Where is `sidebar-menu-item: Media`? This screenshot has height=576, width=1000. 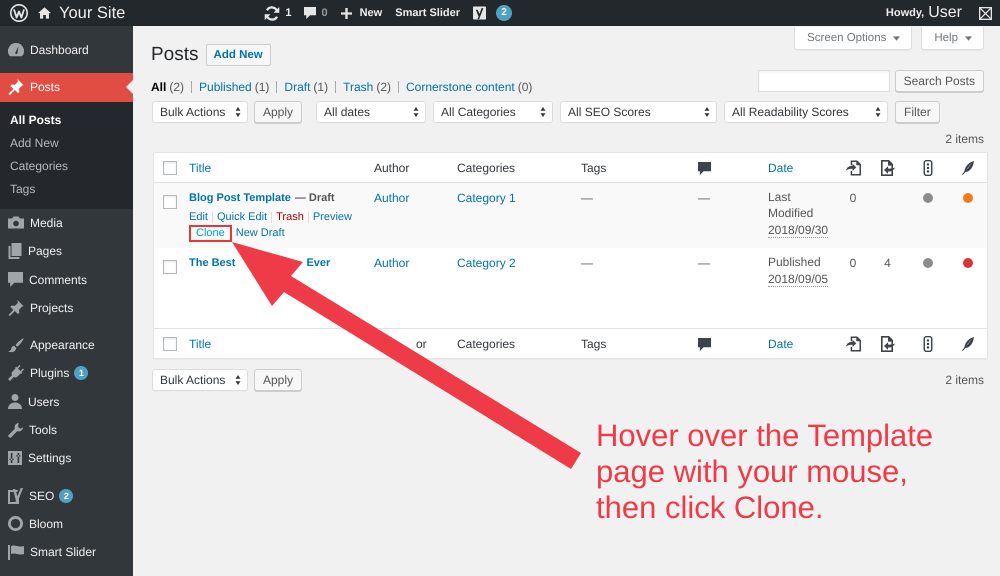
sidebar-menu-item: Media is located at coordinates (66, 223).